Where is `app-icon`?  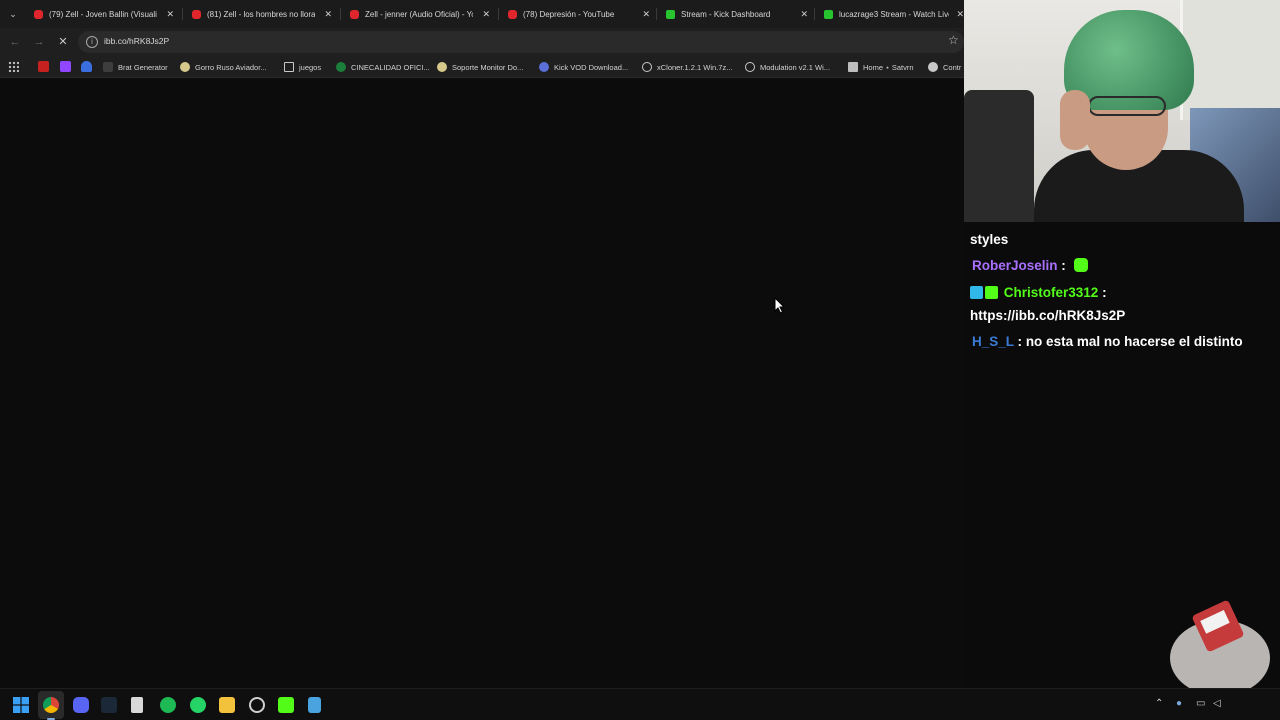 app-icon is located at coordinates (137, 705).